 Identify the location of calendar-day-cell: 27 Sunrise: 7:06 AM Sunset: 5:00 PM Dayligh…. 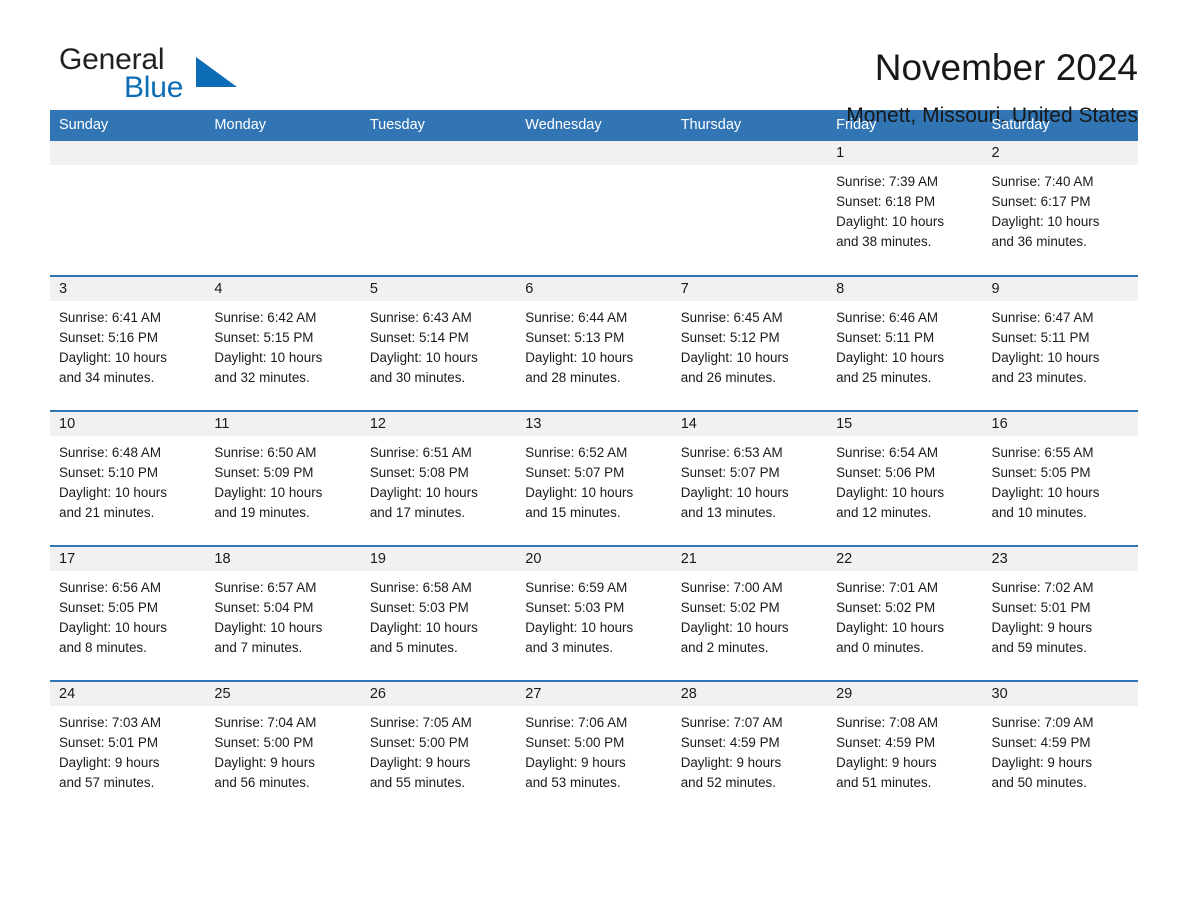
(594, 748).